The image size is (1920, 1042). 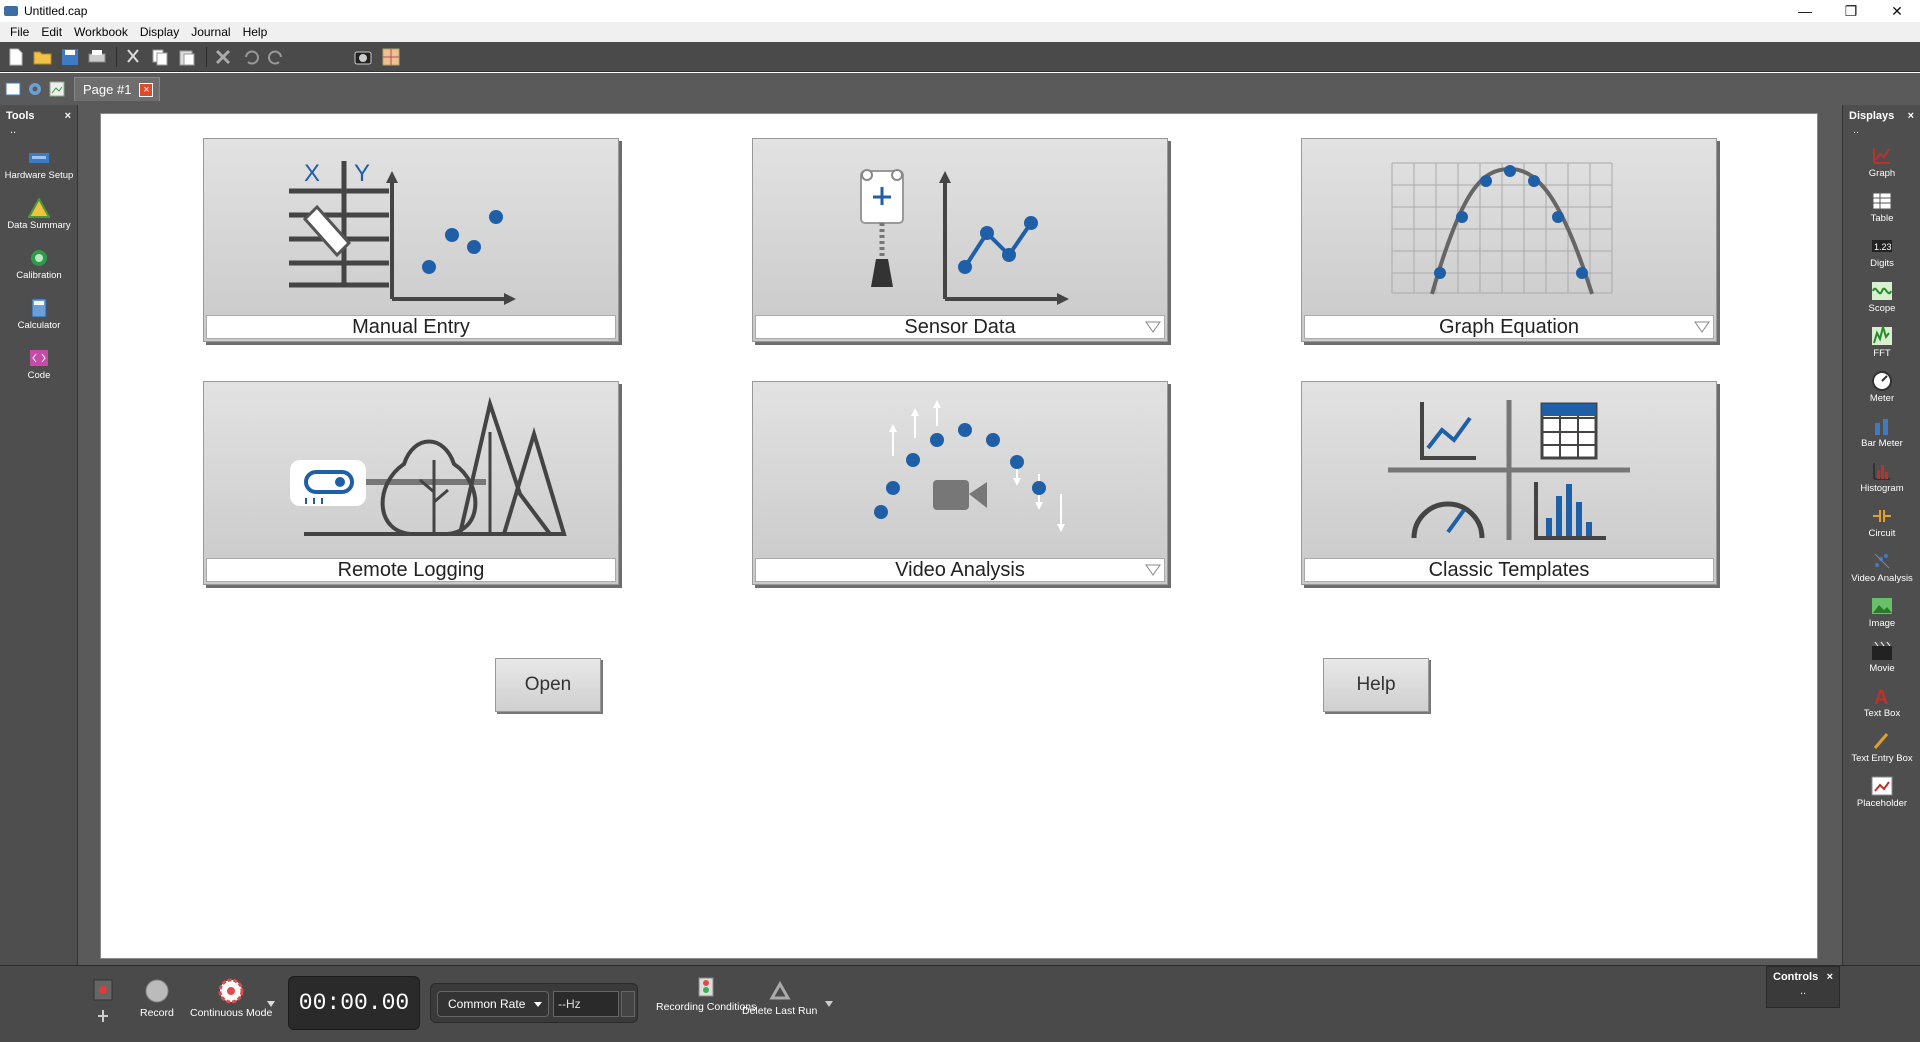 I want to click on displays-panel-close-icon: ×, so click(x=1911, y=116).